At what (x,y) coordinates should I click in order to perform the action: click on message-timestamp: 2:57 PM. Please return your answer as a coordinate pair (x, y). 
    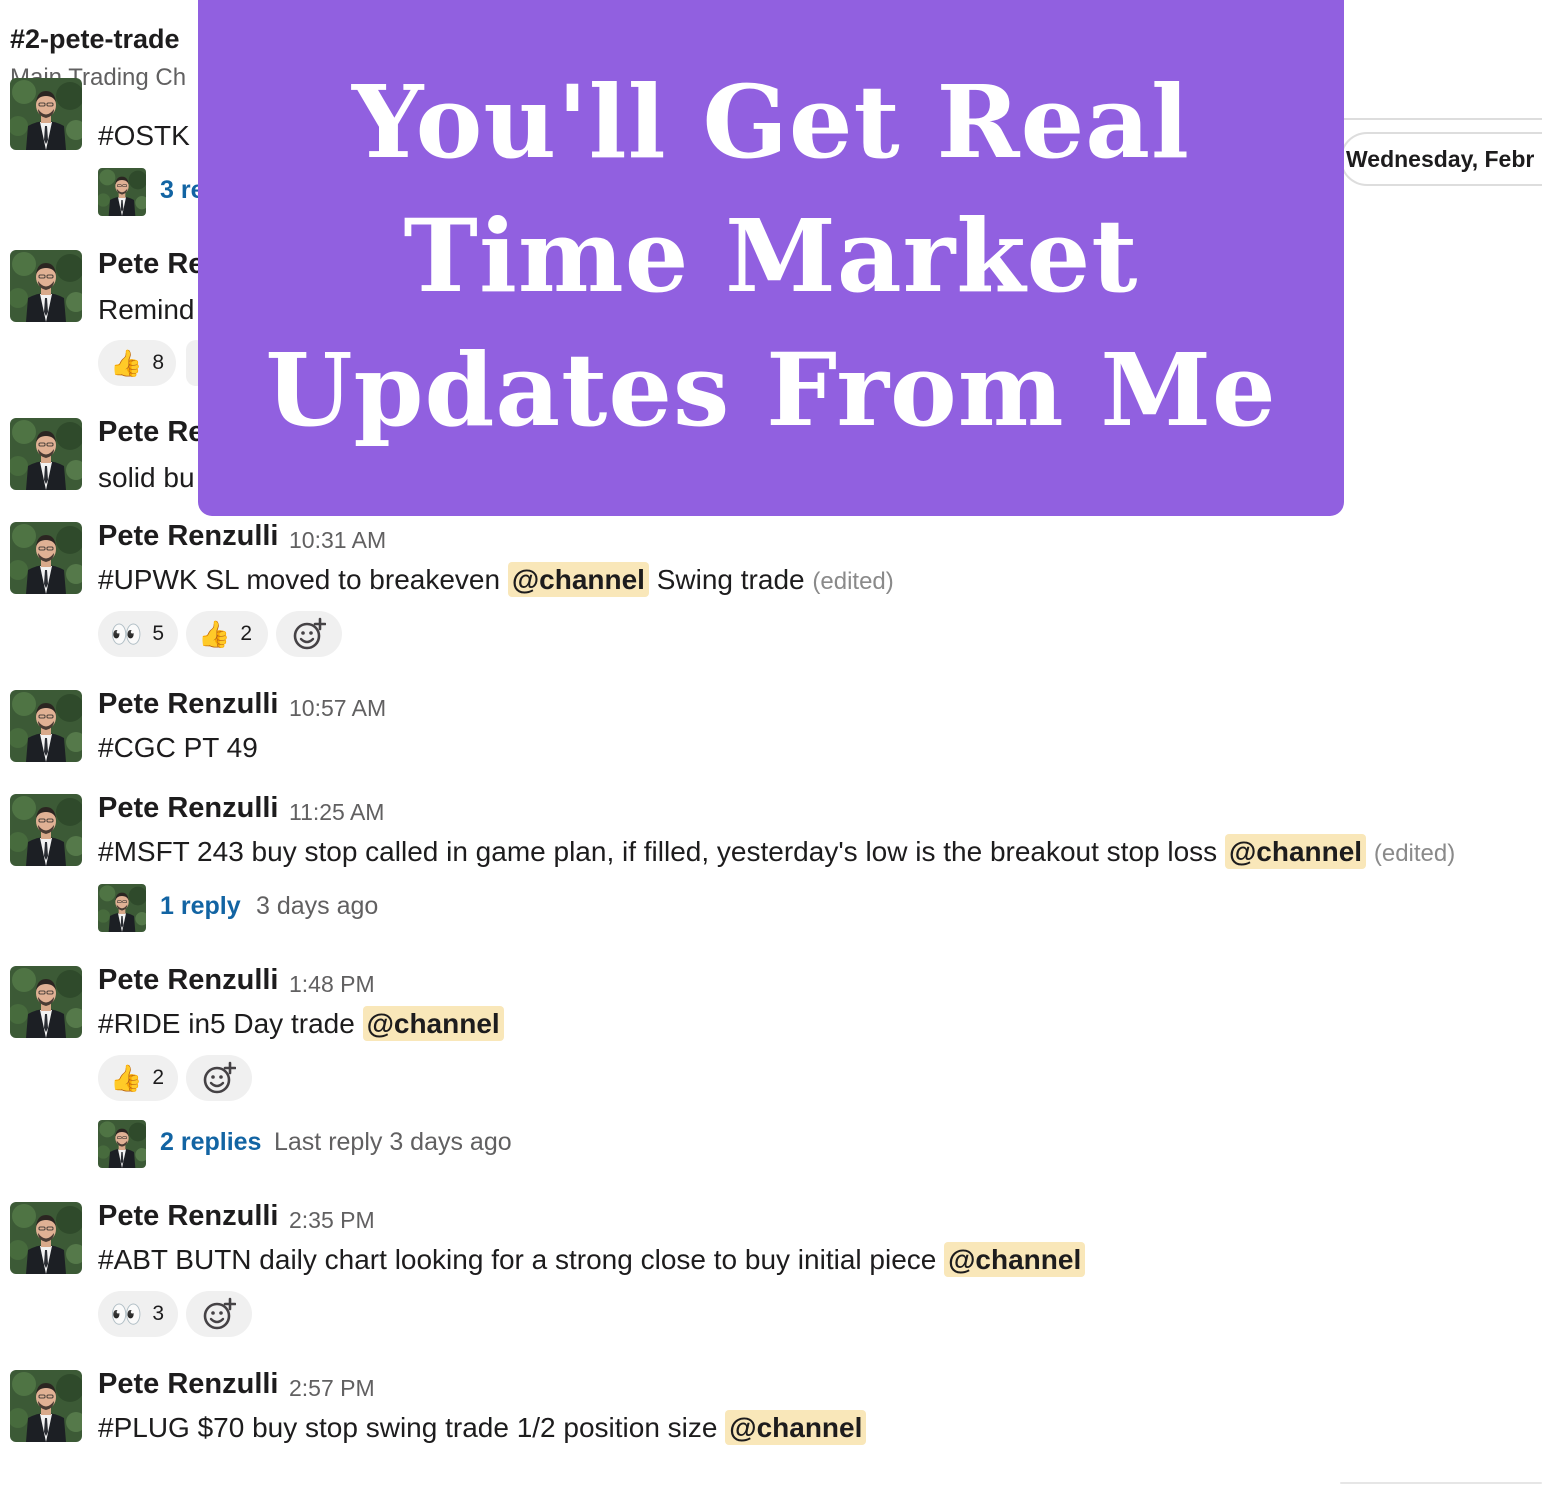
    Looking at the image, I should click on (332, 1388).